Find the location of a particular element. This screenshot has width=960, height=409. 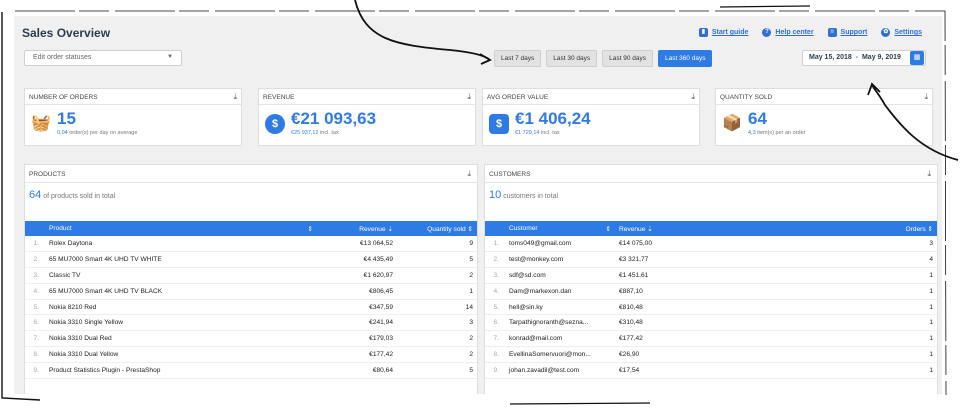

table-cell: €347,59 is located at coordinates (357, 307).